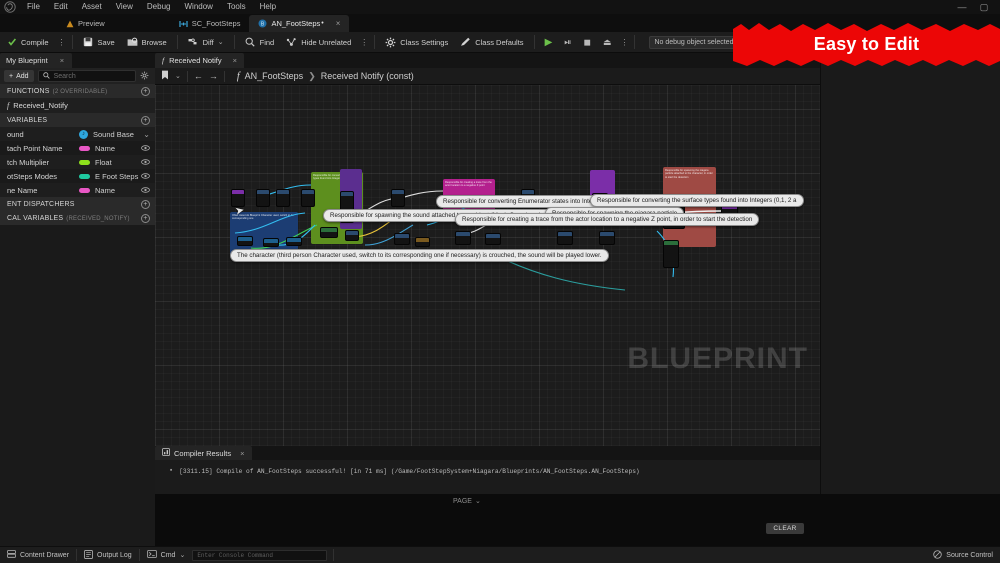 The height and width of the screenshot is (563, 1000). I want to click on banner-text: Easy to Edit, so click(866, 44).